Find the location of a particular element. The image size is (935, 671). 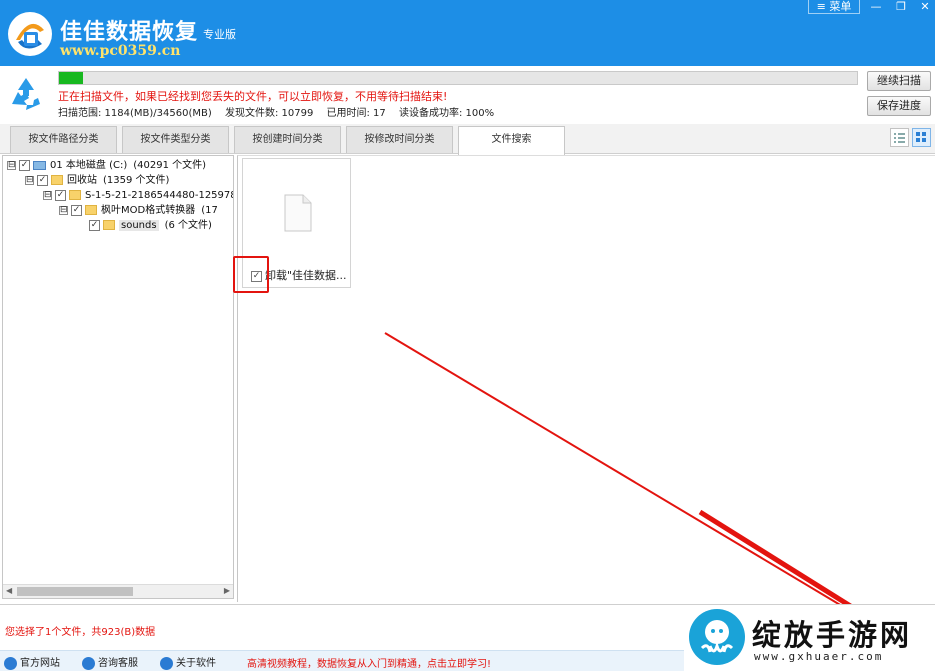

site-watermark: 绽放手游网 www.gxhuaer.com is located at coordinates (809, 638).